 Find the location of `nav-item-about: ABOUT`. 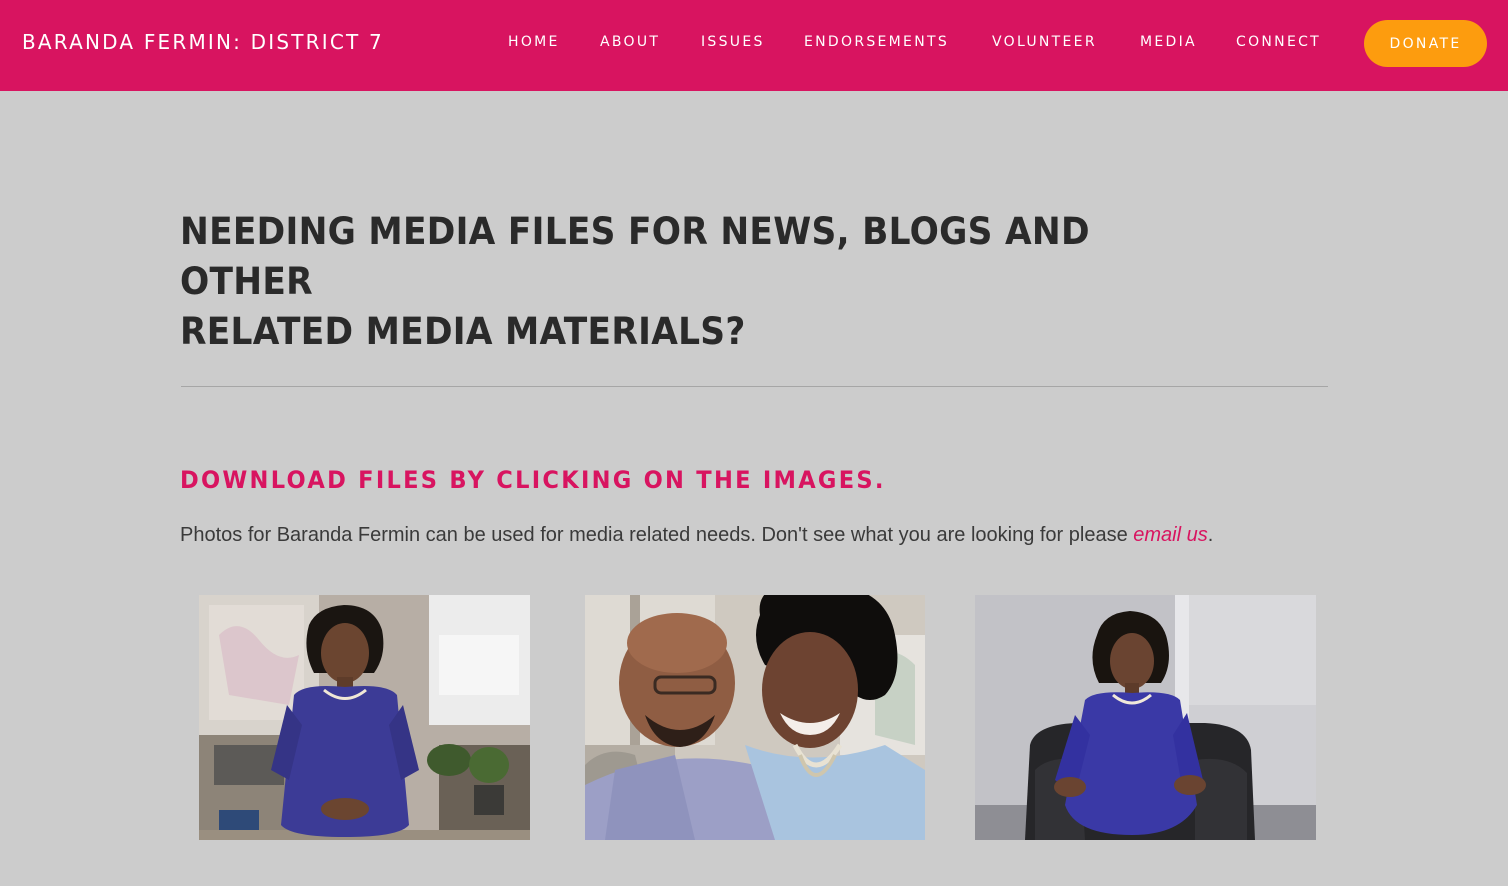

nav-item-about: ABOUT is located at coordinates (630, 42).